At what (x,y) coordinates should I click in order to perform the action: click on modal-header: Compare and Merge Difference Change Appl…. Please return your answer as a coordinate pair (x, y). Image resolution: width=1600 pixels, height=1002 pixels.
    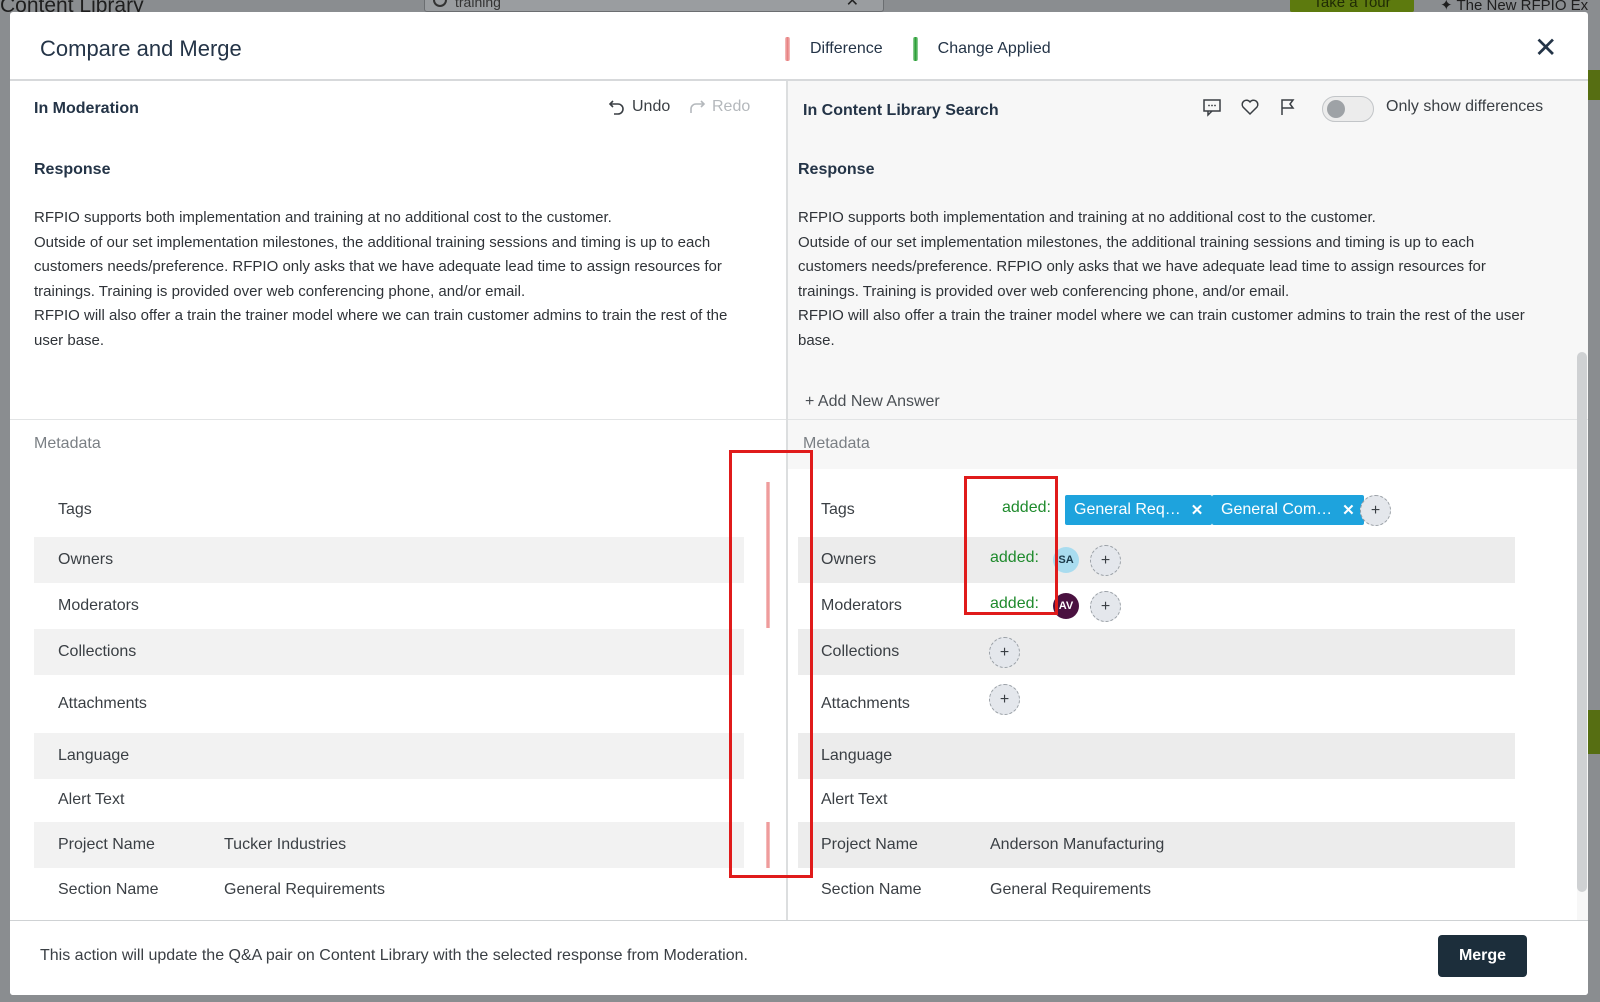
    Looking at the image, I should click on (799, 46).